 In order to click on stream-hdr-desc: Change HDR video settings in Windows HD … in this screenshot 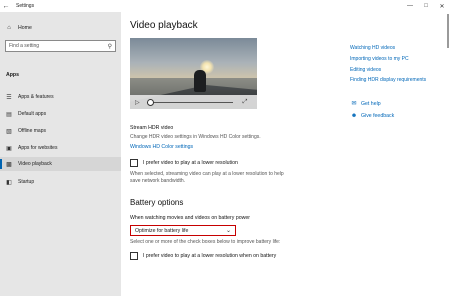, I will do `click(195, 137)`.